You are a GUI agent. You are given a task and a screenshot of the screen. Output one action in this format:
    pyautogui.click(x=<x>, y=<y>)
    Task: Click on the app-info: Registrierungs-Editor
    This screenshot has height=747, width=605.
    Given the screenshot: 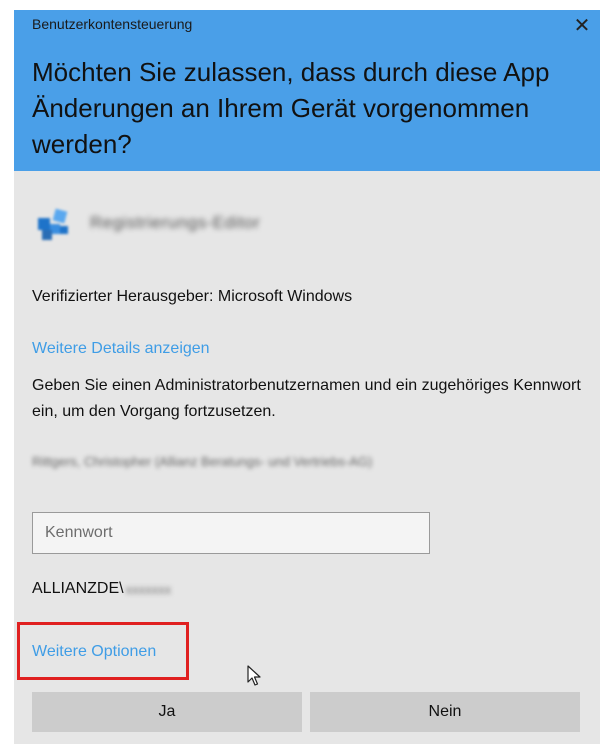 What is the action you would take?
    pyautogui.click(x=148, y=223)
    